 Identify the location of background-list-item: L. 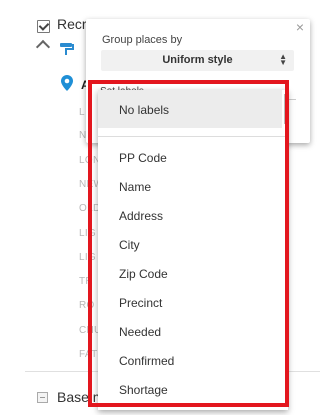
(82, 112).